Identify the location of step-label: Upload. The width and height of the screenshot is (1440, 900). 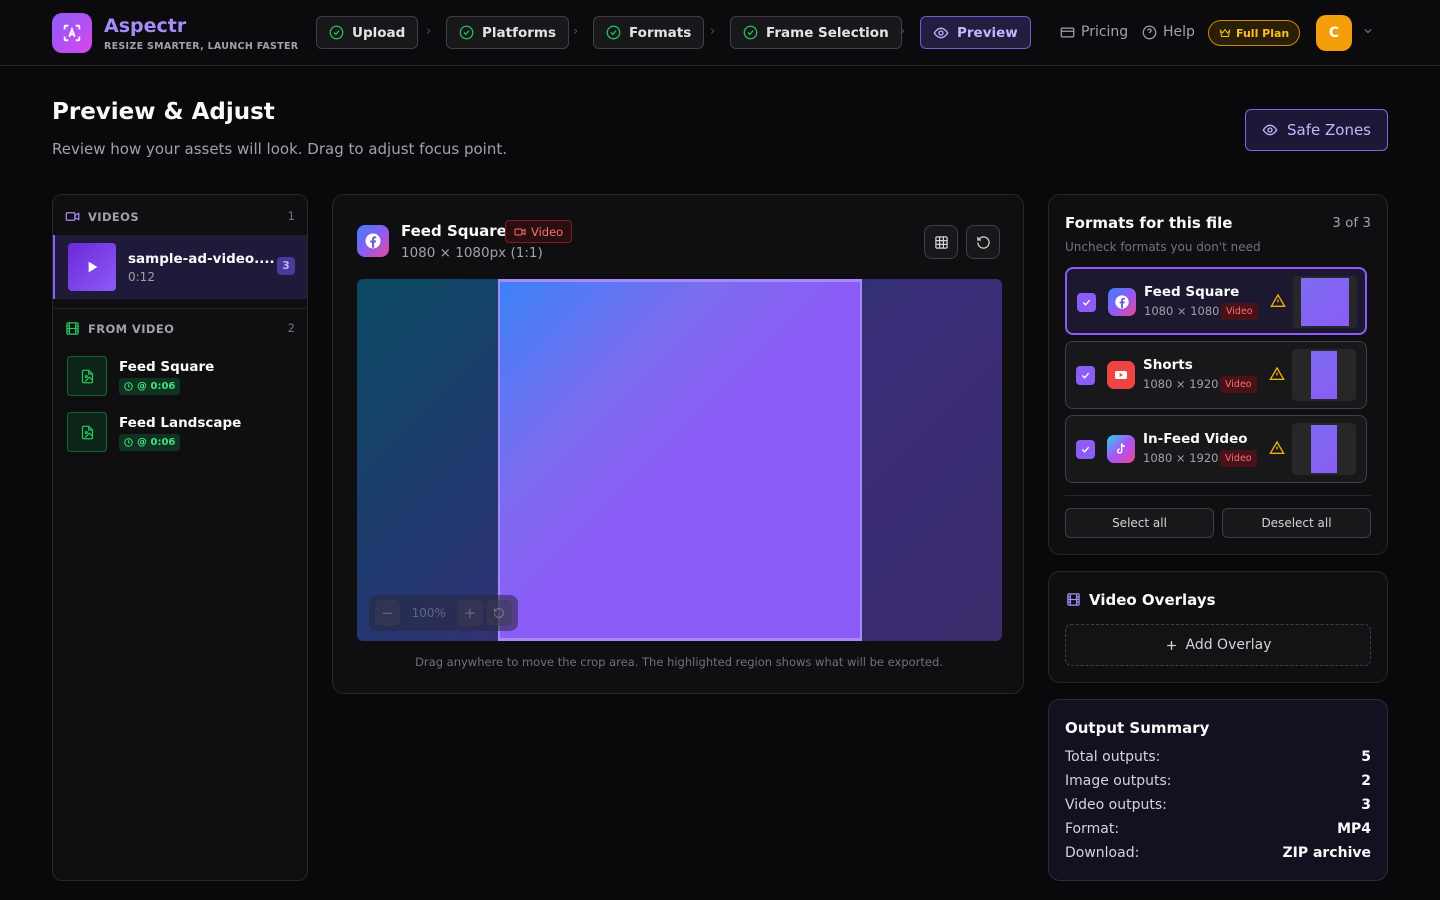
(379, 32).